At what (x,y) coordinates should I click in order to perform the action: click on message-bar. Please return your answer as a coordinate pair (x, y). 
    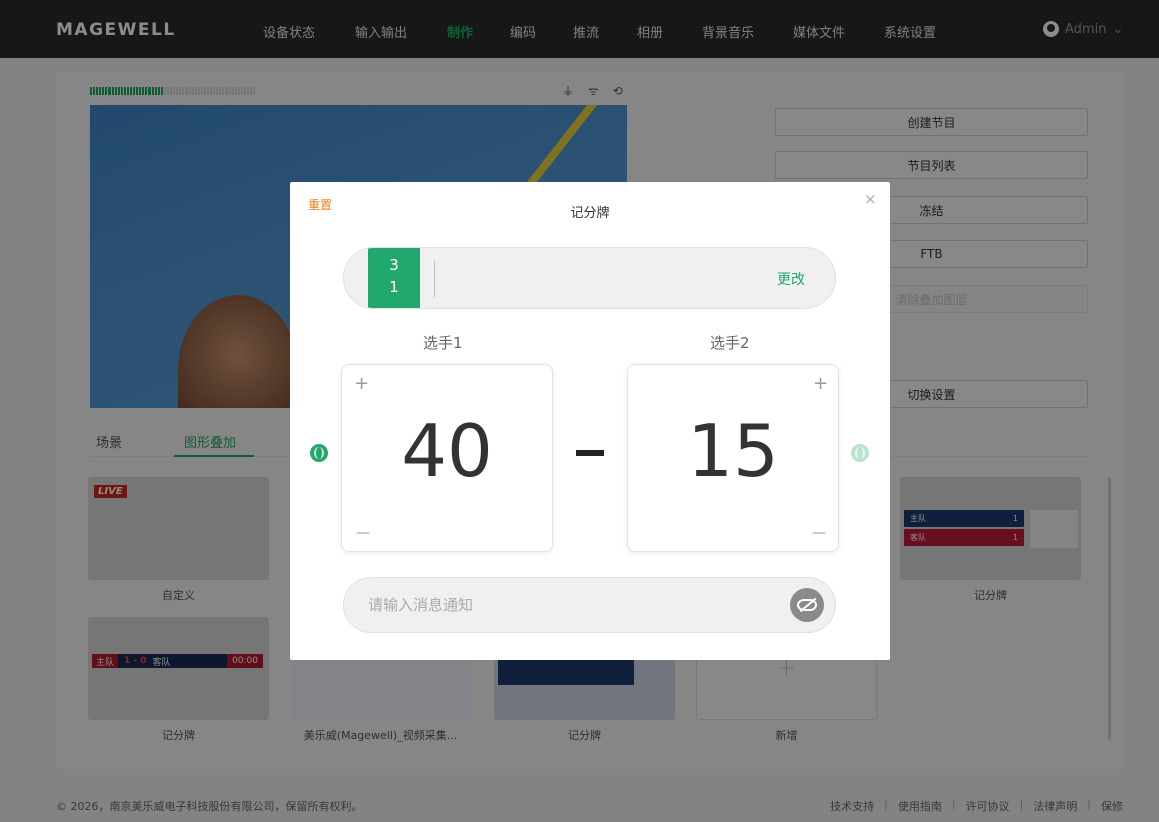
    Looking at the image, I should click on (589, 605).